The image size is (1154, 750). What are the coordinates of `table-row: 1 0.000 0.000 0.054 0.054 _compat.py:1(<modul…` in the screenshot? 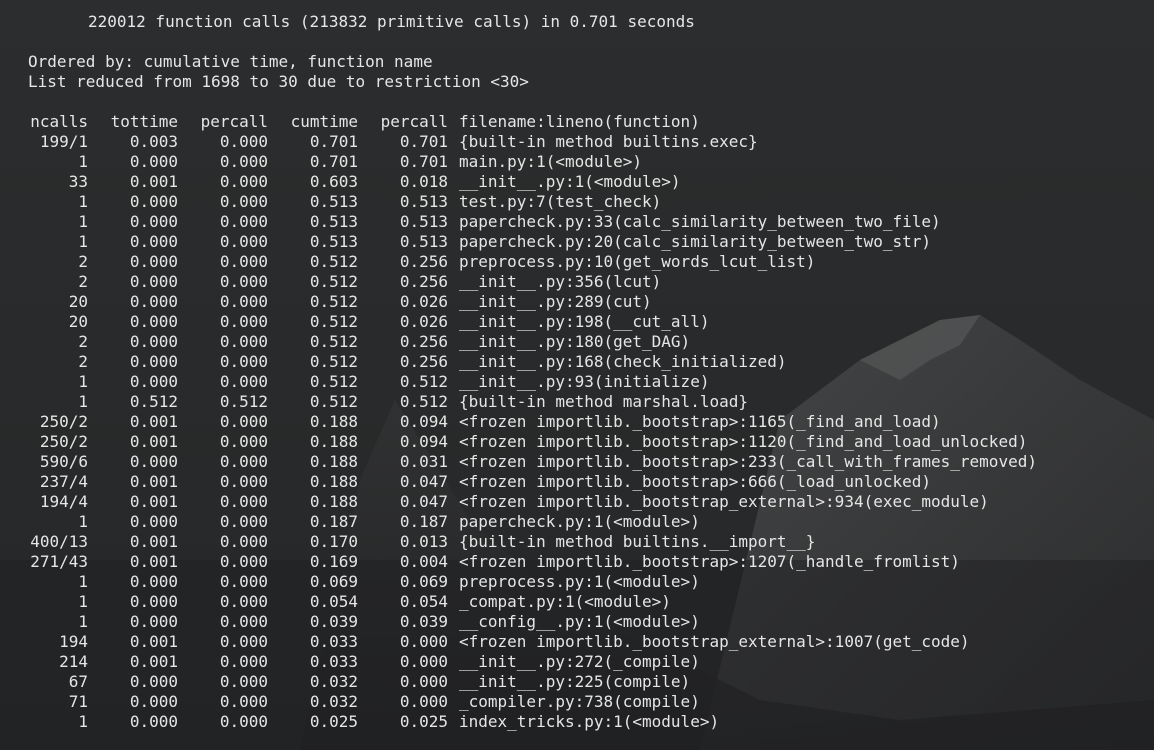 It's located at (577, 602).